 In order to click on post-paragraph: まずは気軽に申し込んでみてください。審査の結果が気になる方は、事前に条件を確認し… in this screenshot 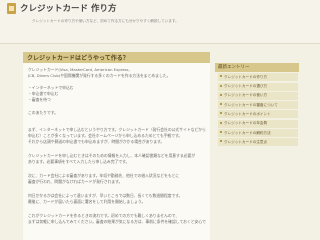, I will do `click(117, 221)`.